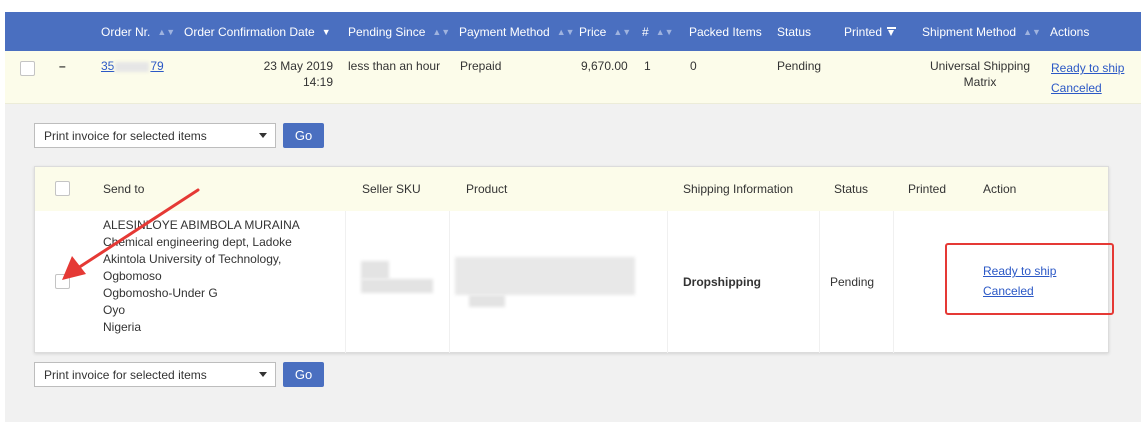  Describe the element at coordinates (249, 31) in the screenshot. I see `col-label: Order Confirmation Date` at that location.